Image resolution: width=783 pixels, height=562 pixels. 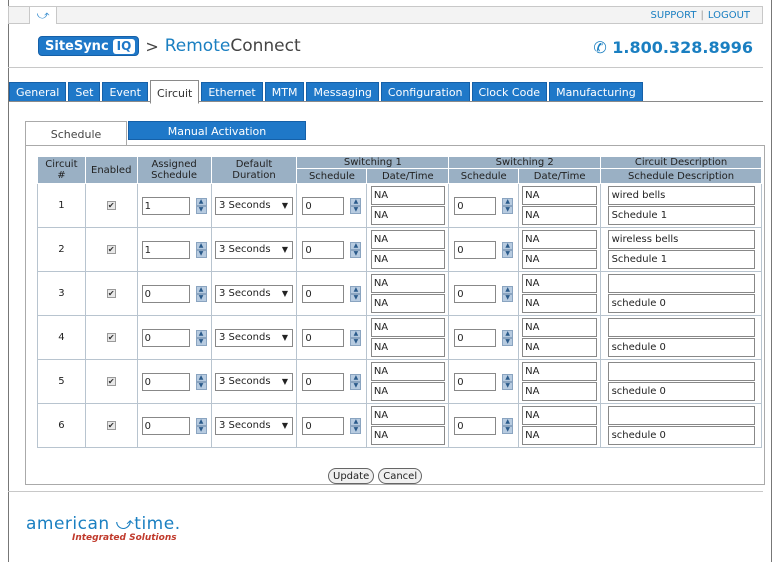 I want to click on cancel-button: Cancel, so click(x=400, y=476).